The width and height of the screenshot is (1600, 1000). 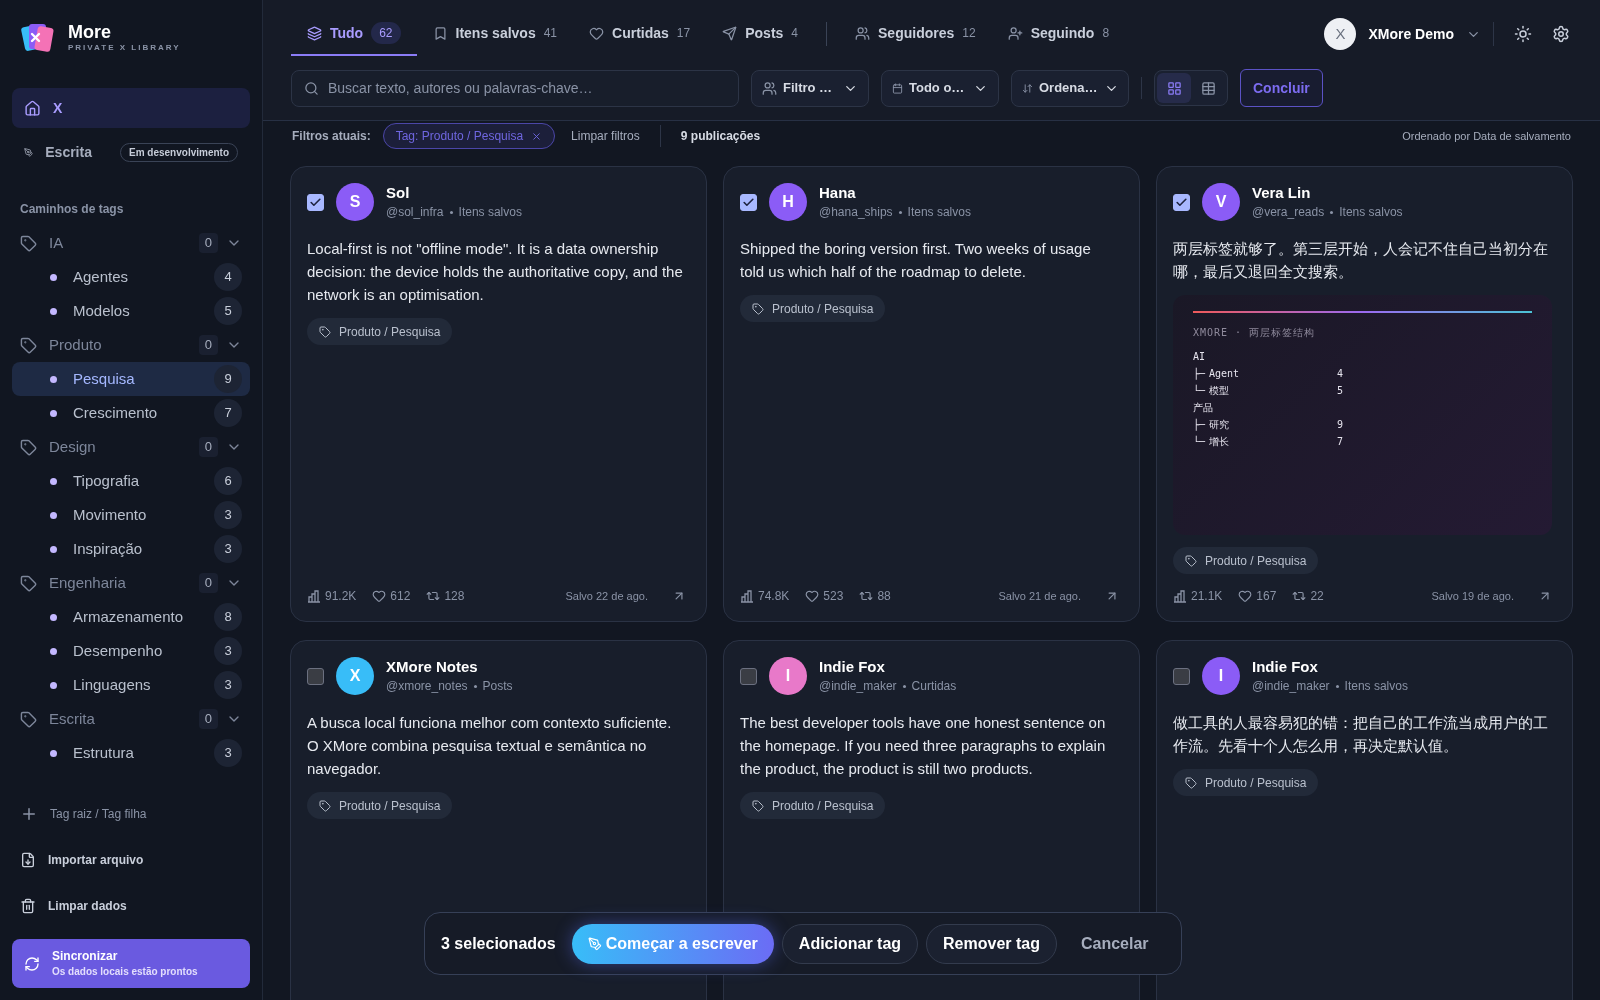 I want to click on views-stat: 91.2K, so click(x=332, y=596).